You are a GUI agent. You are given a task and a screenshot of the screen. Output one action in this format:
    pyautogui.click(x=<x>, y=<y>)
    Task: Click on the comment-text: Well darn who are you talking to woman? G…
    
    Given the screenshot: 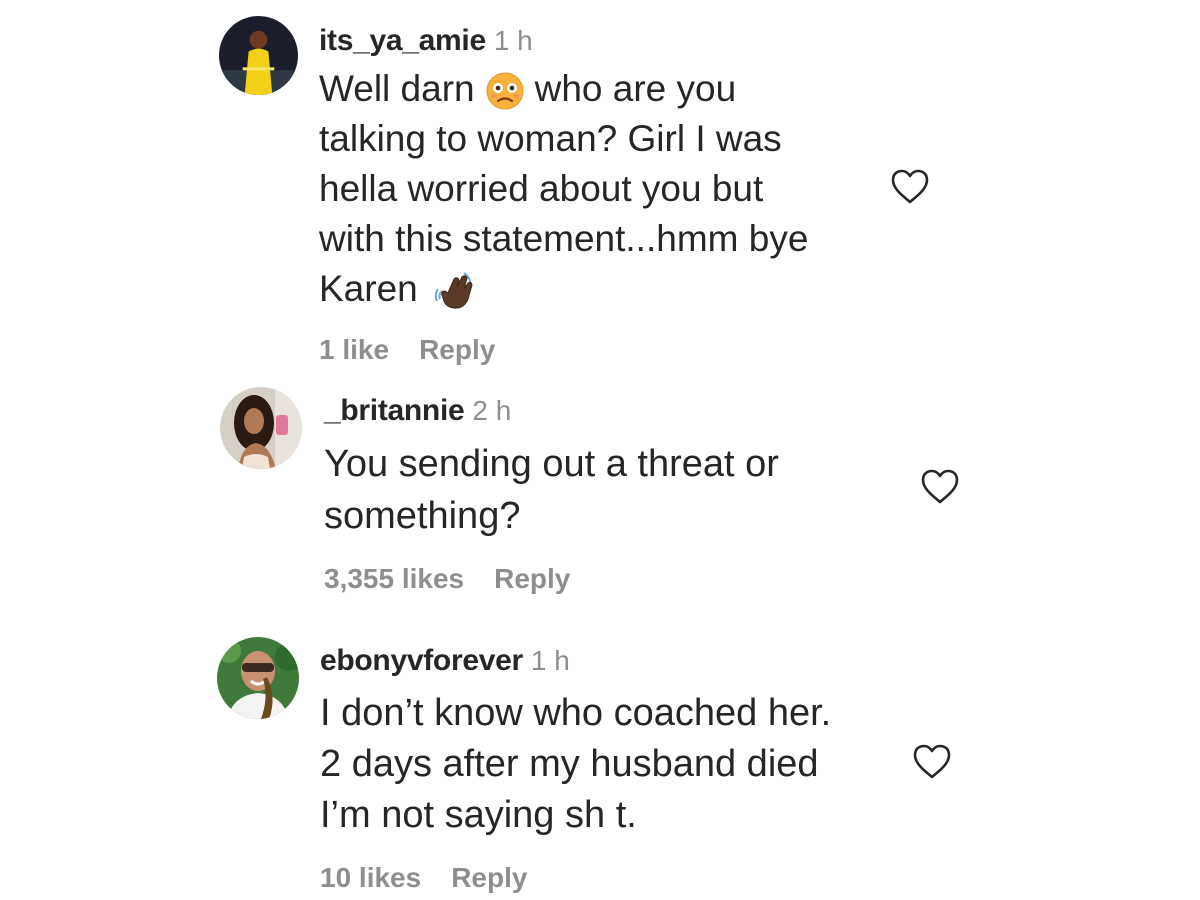 What is the action you would take?
    pyautogui.click(x=563, y=189)
    